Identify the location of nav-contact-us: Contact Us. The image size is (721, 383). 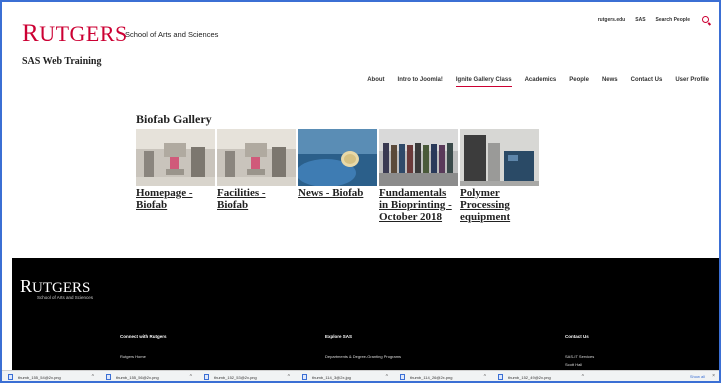
(647, 82).